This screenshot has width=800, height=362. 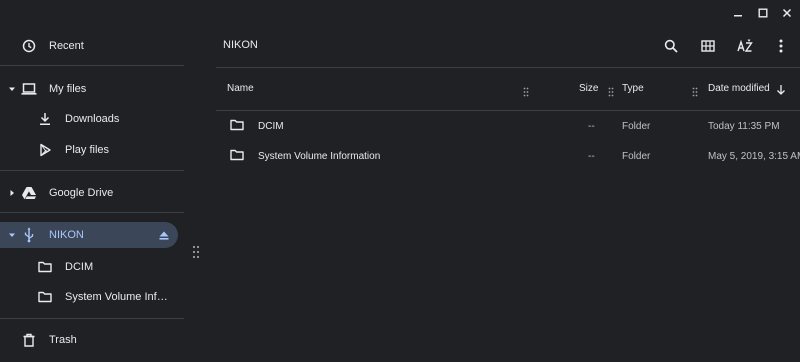 I want to click on sidebar-item-google-drive: Google Drive, so click(x=92, y=193).